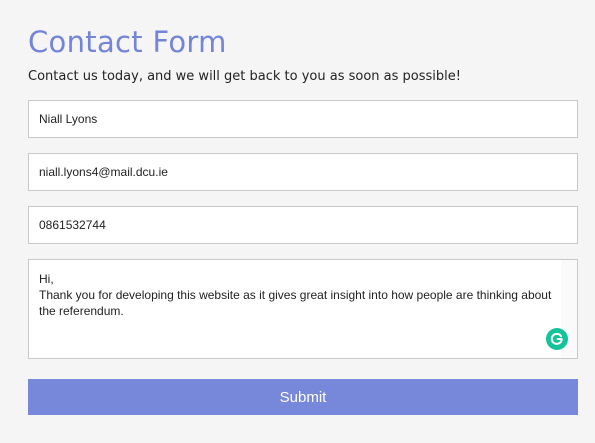  I want to click on email-field-value: niall.lyons4@mail.dcu.ie, so click(103, 172).